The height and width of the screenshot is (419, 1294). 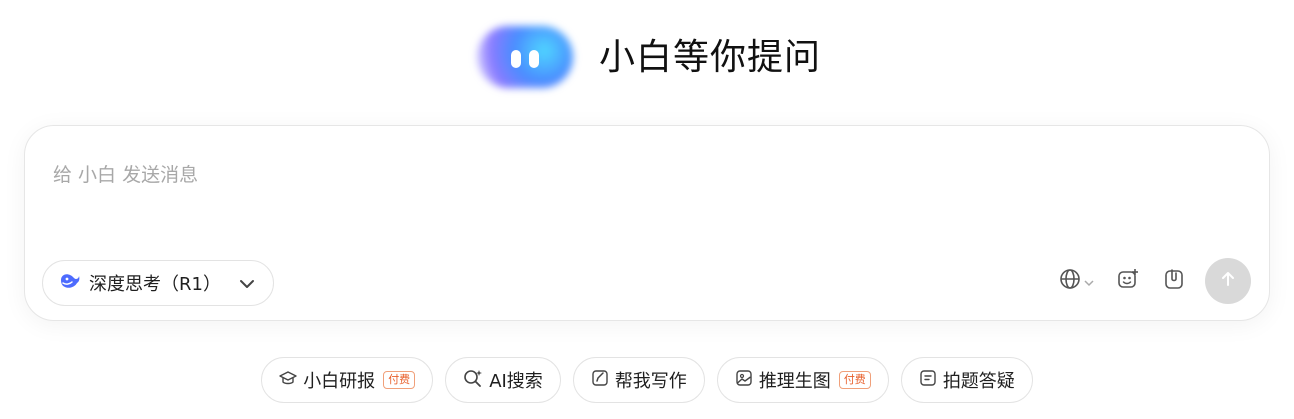 I want to click on deep-think-toggle: 深度思考（R1）, so click(x=158, y=283).